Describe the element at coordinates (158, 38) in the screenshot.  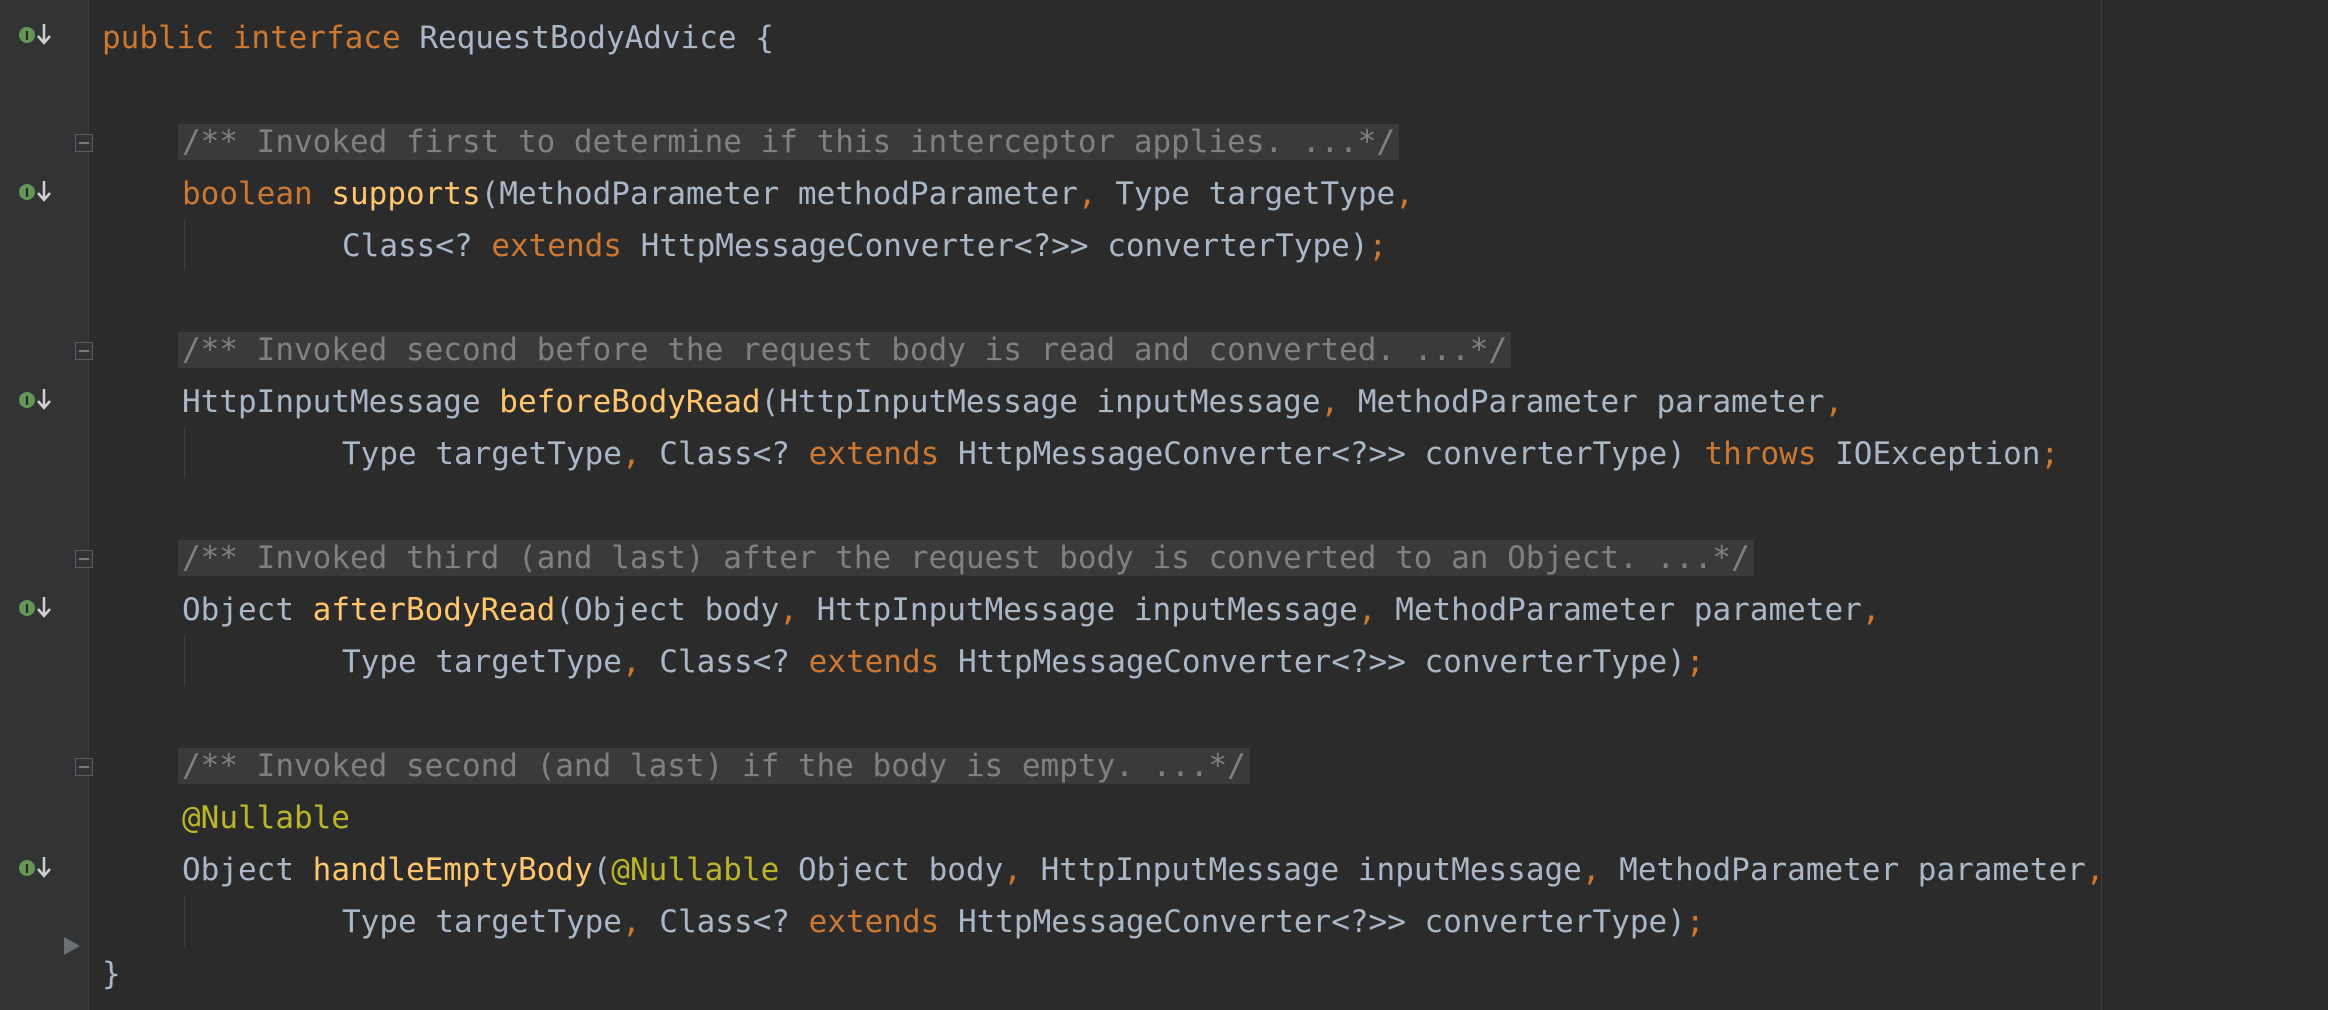
I see `keyword-public: public` at that location.